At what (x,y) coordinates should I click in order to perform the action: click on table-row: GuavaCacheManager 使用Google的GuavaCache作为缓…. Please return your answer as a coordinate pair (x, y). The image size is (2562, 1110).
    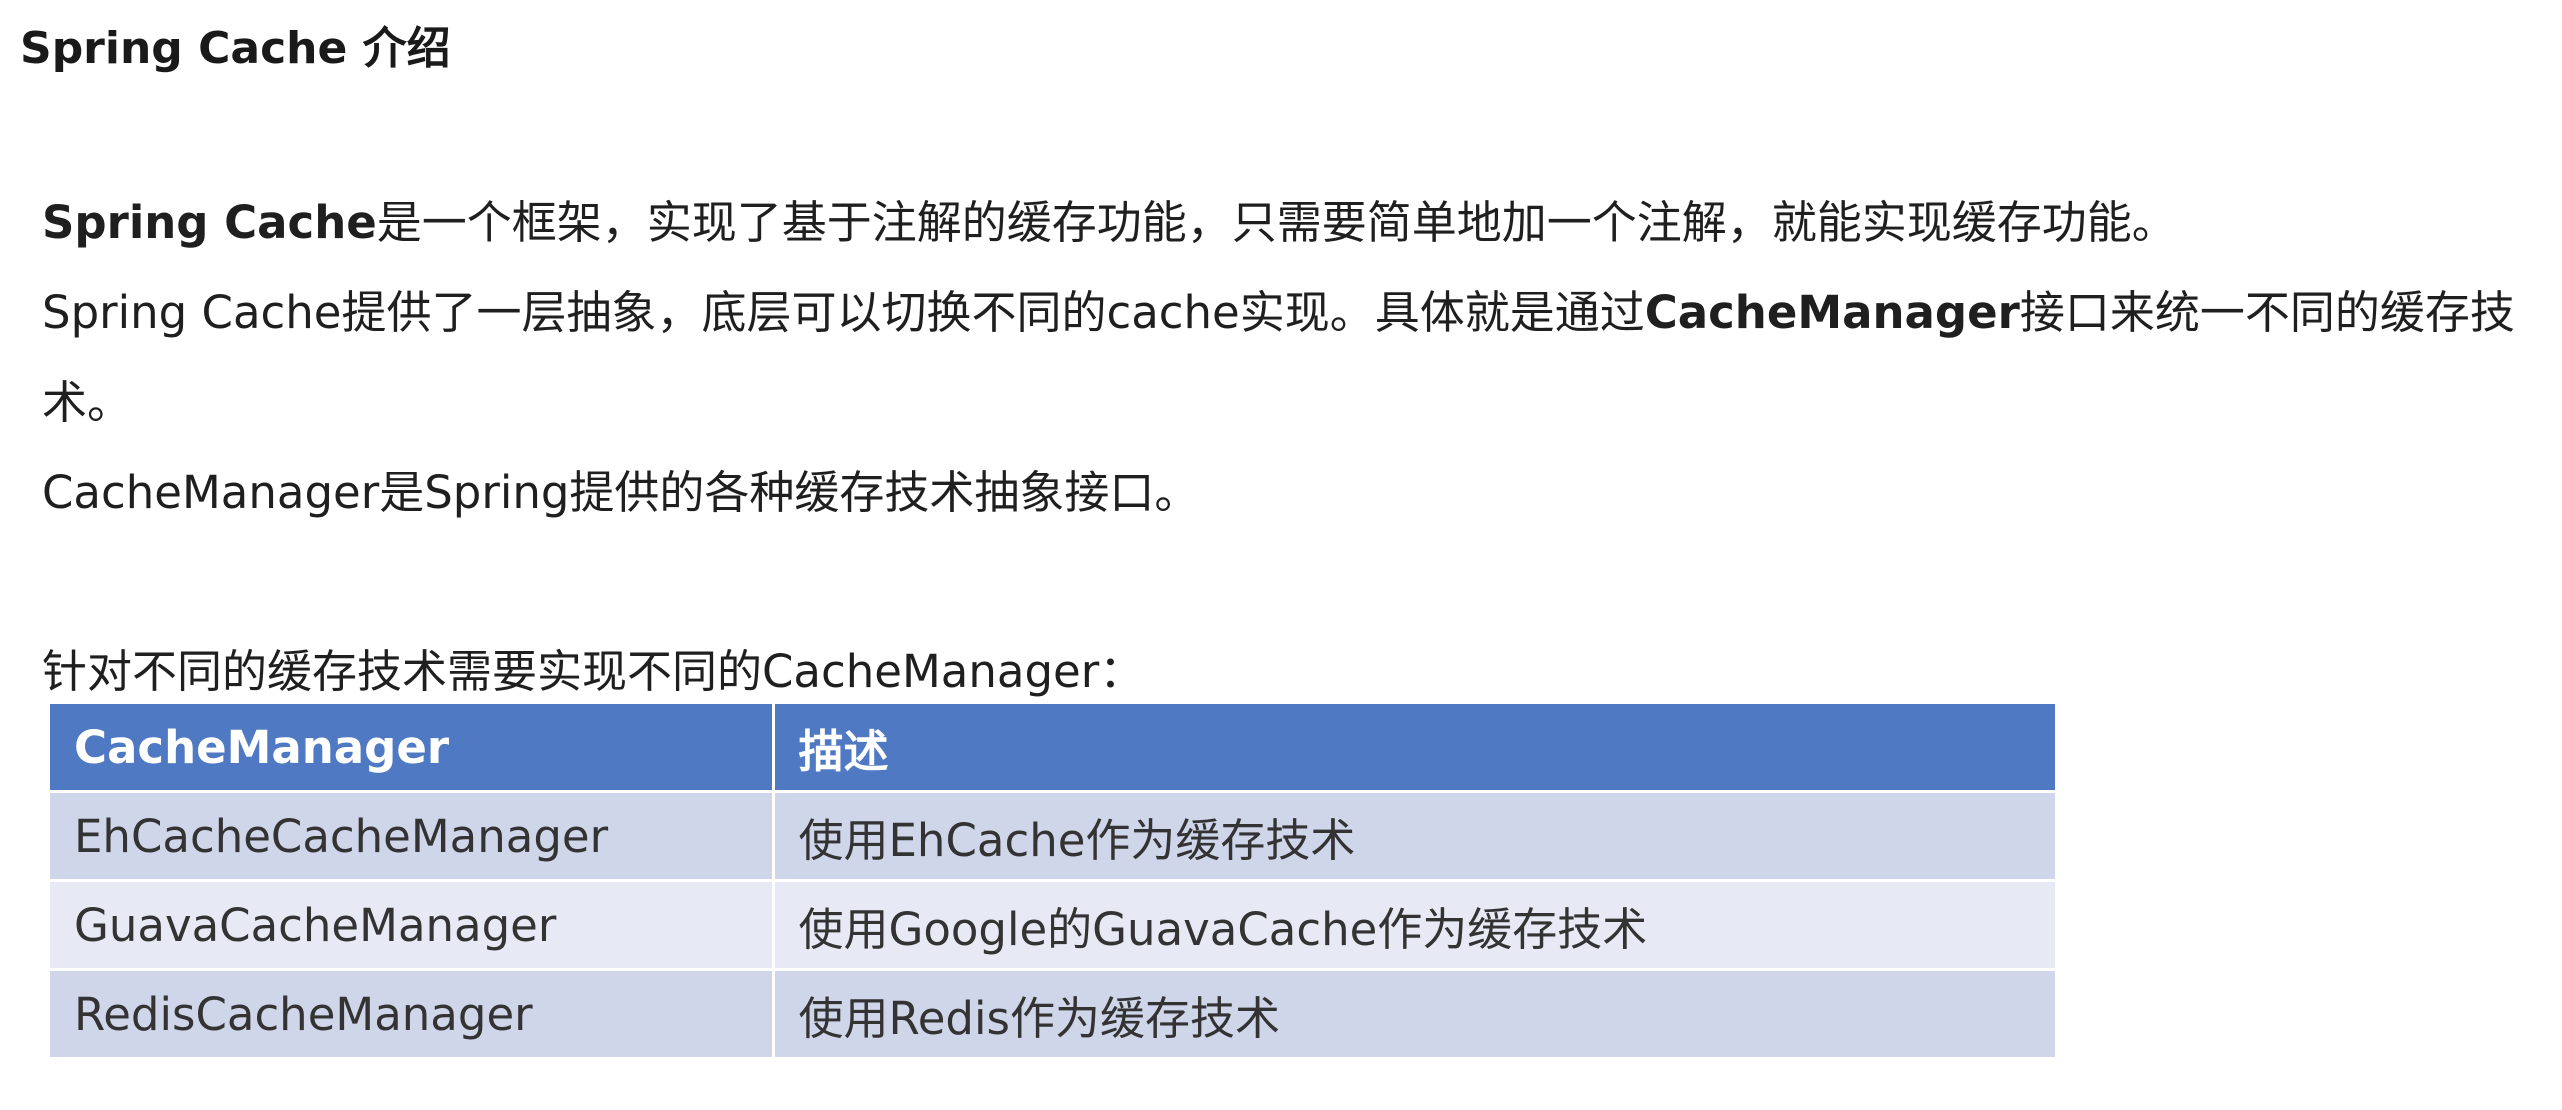
    Looking at the image, I should click on (1052, 925).